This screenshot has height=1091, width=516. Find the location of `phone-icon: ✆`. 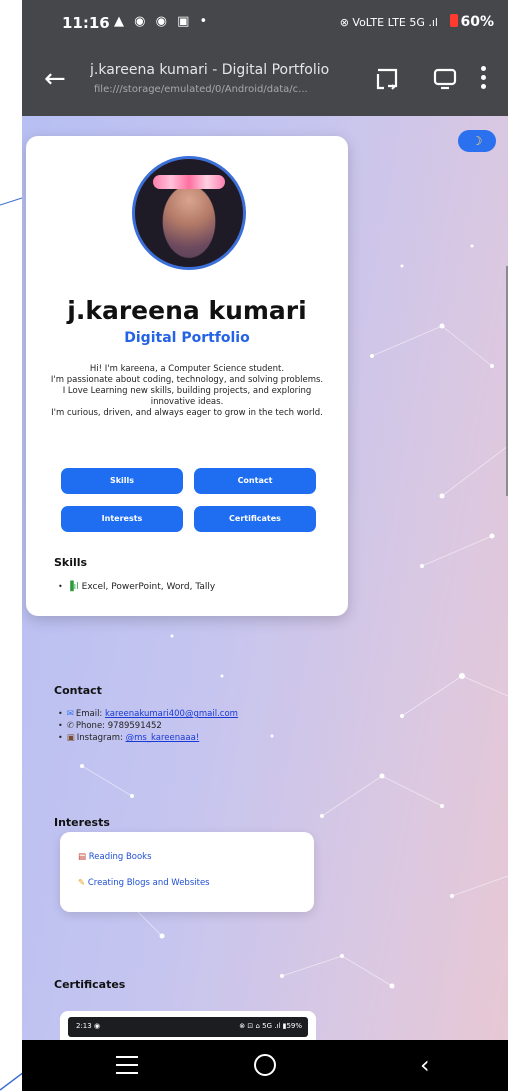

phone-icon: ✆ is located at coordinates (70, 726).